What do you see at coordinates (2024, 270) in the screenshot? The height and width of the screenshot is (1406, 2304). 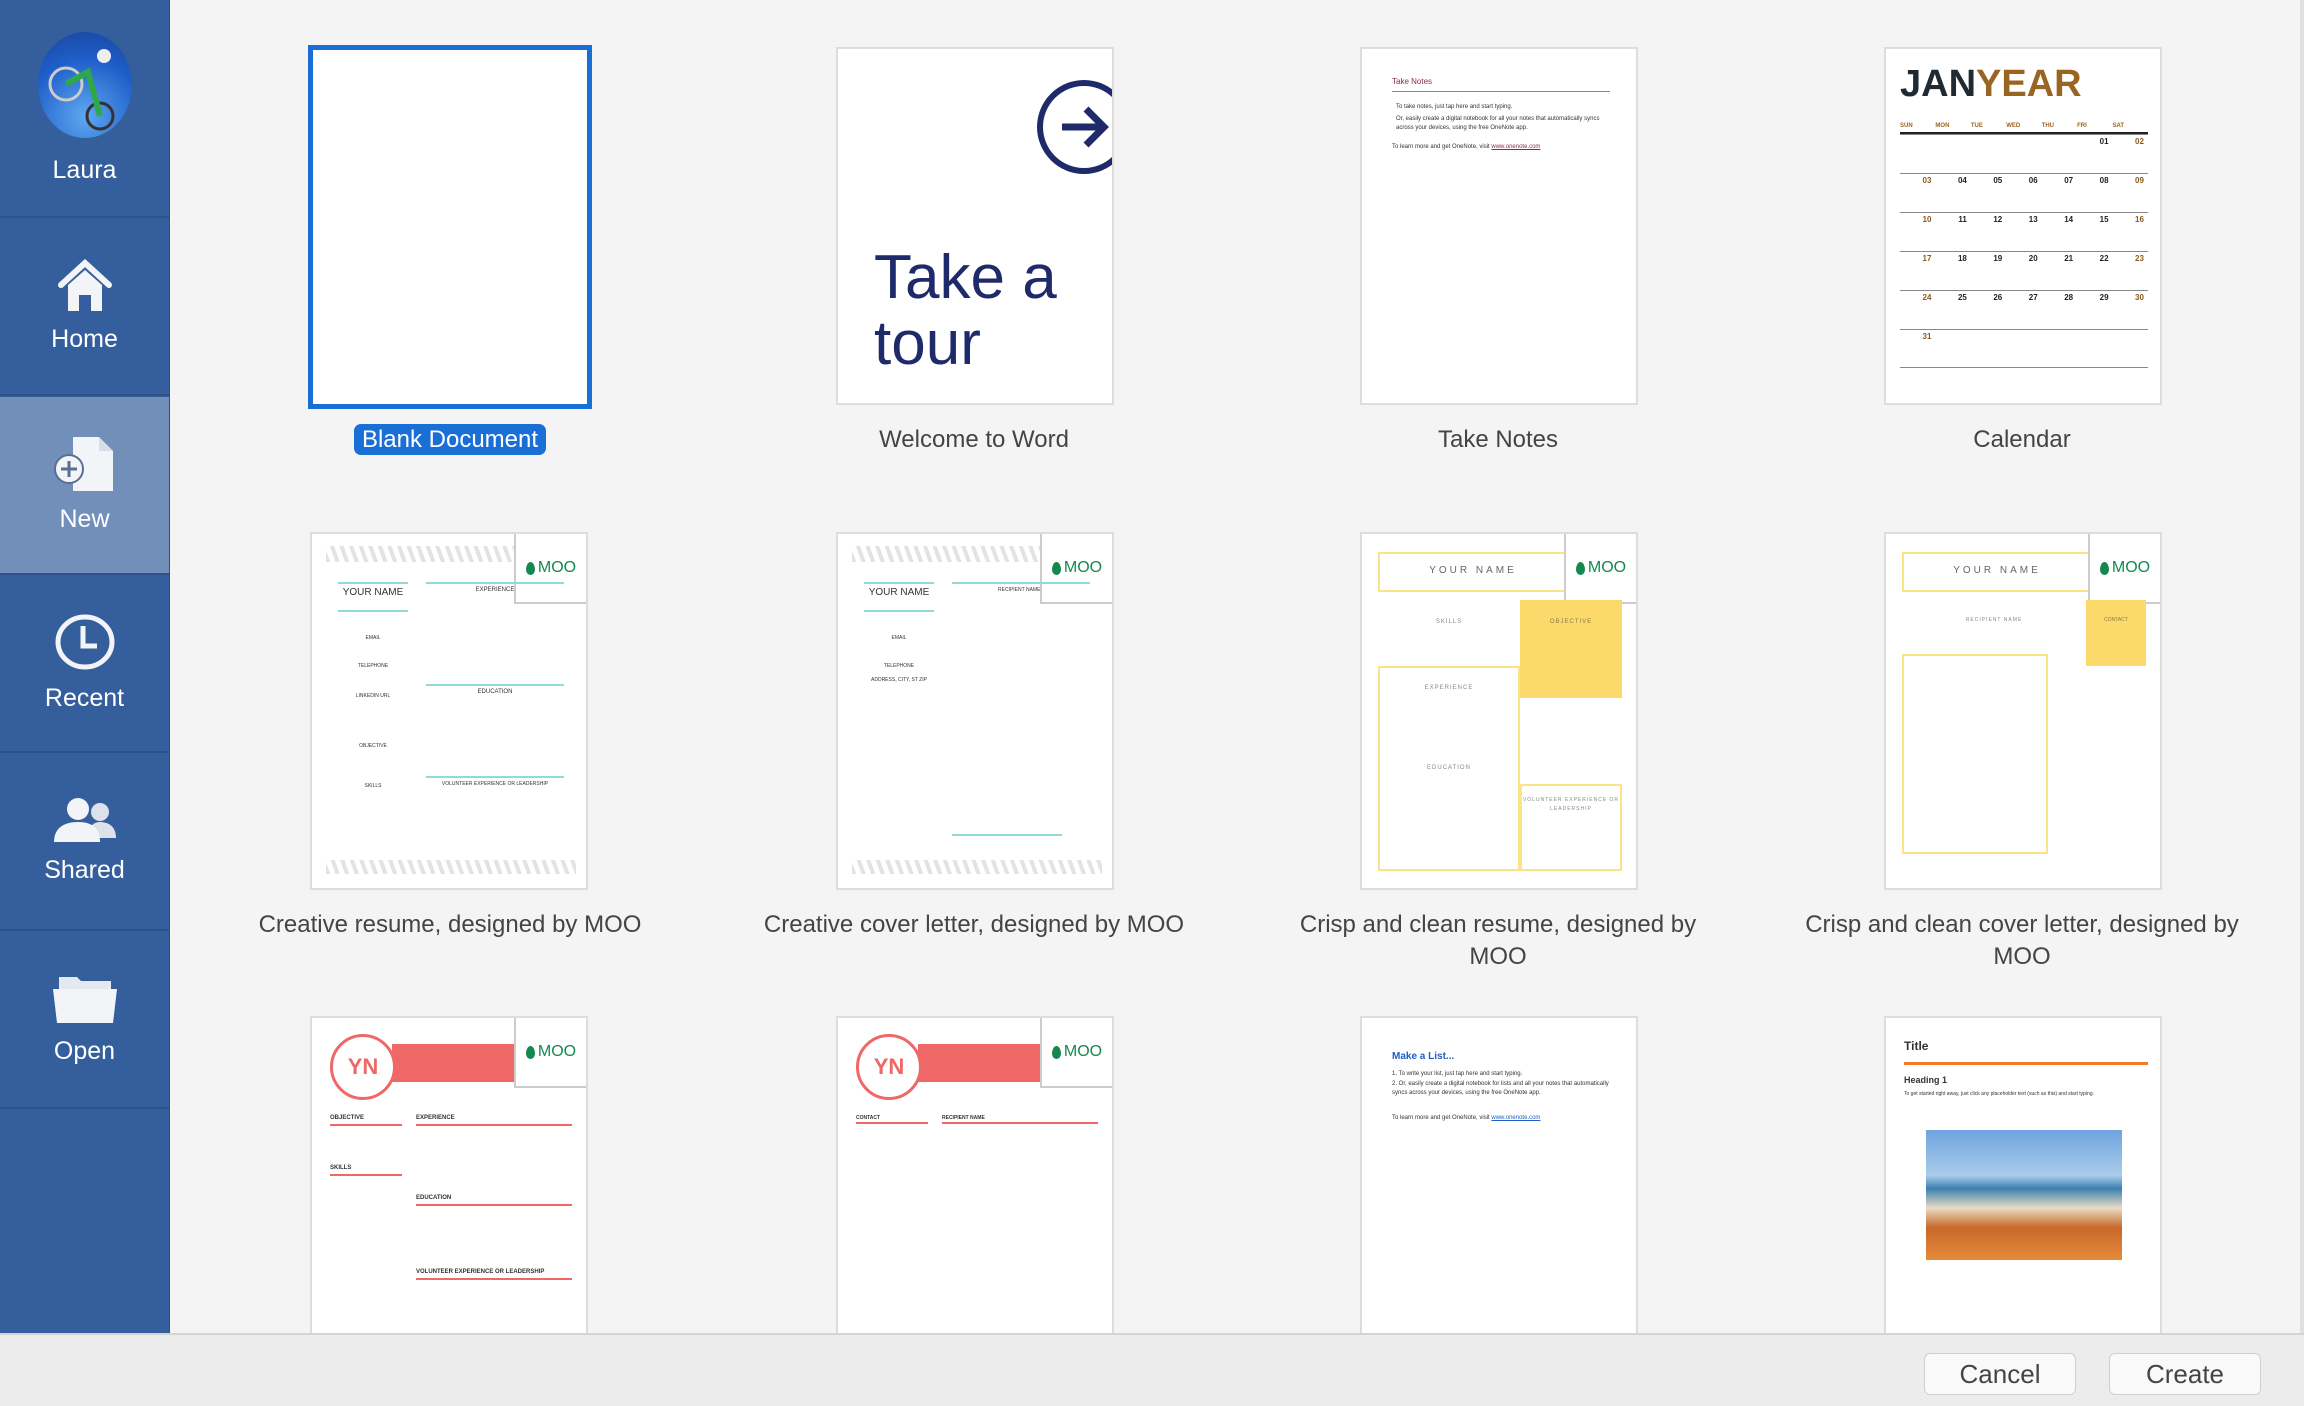 I see `calendar-week: 17 18 19 20 21 22 23` at bounding box center [2024, 270].